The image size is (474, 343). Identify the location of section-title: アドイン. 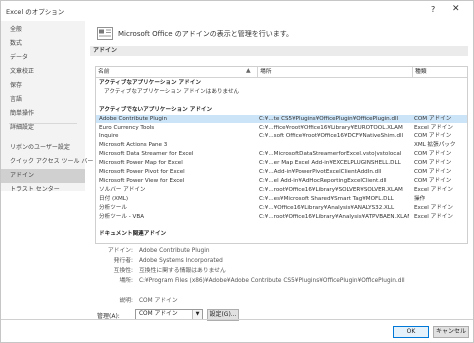
(279, 51).